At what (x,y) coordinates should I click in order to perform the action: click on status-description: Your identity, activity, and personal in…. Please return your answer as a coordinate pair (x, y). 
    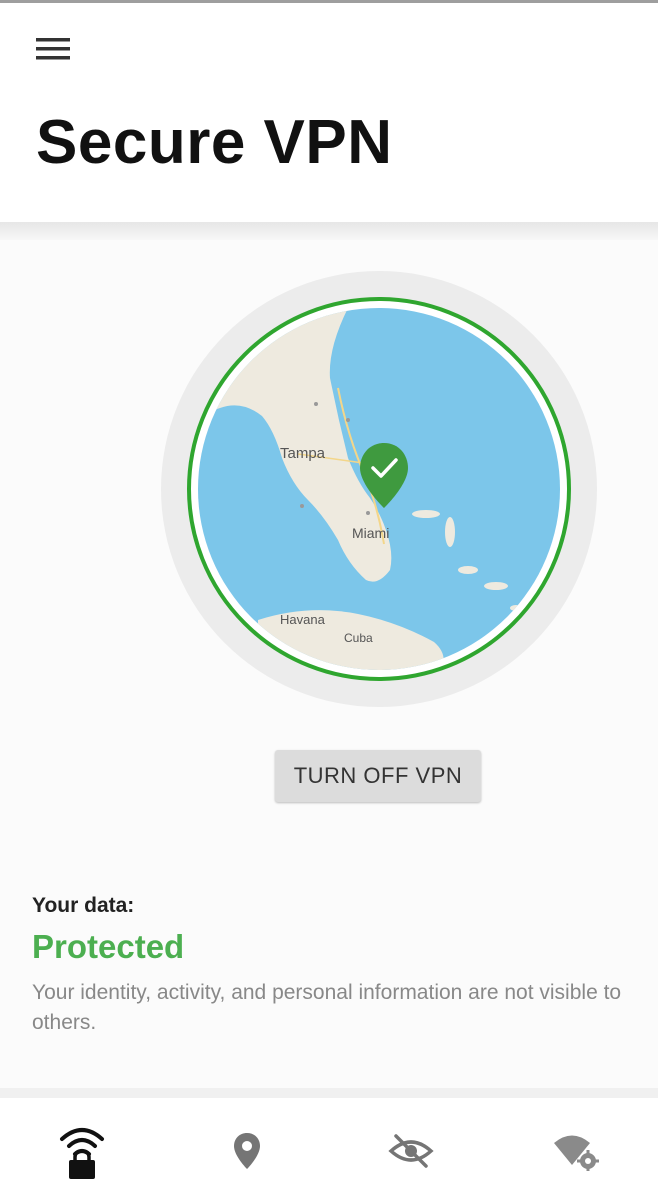
    Looking at the image, I should click on (327, 1007).